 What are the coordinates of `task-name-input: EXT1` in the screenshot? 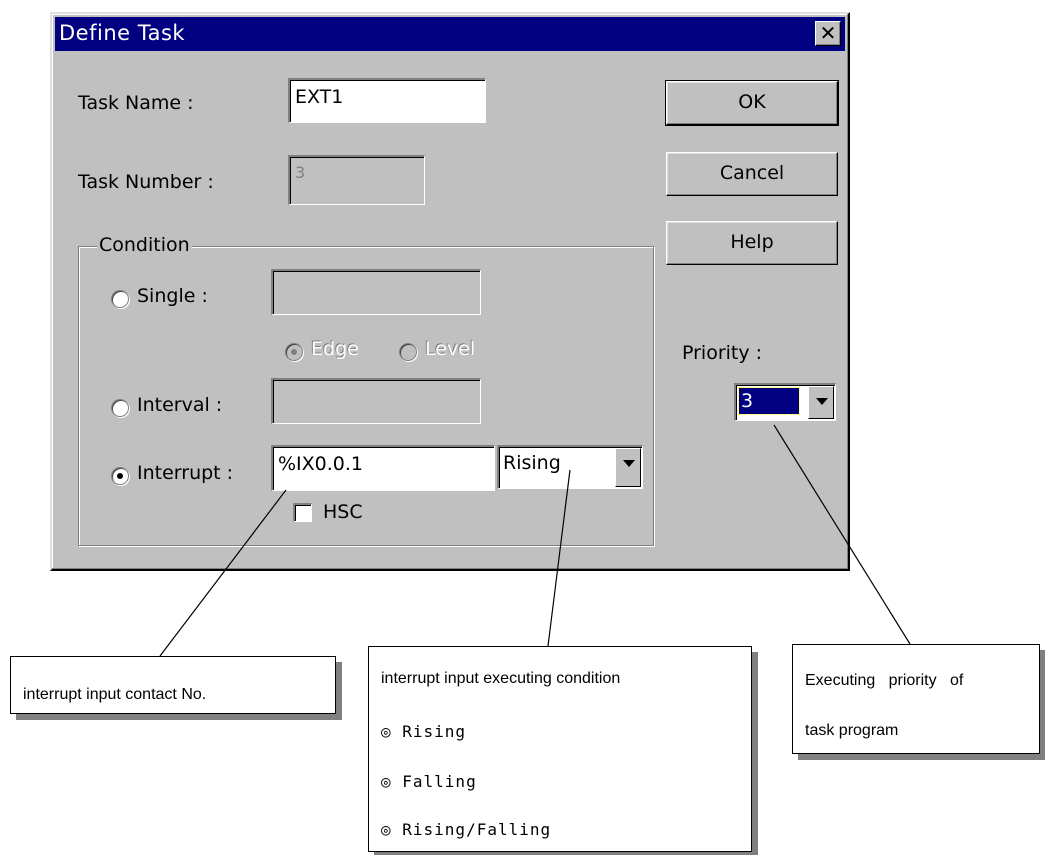 It's located at (387, 100).